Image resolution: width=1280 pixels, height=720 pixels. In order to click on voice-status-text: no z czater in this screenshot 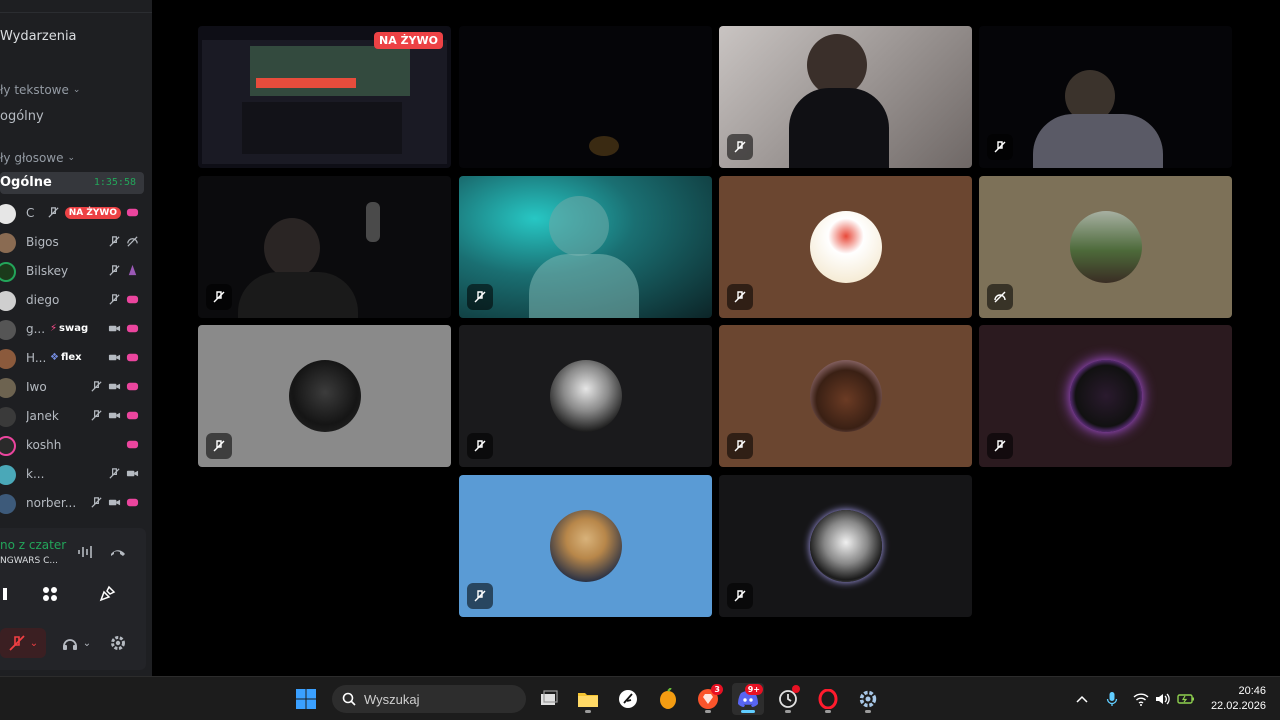, I will do `click(33, 545)`.